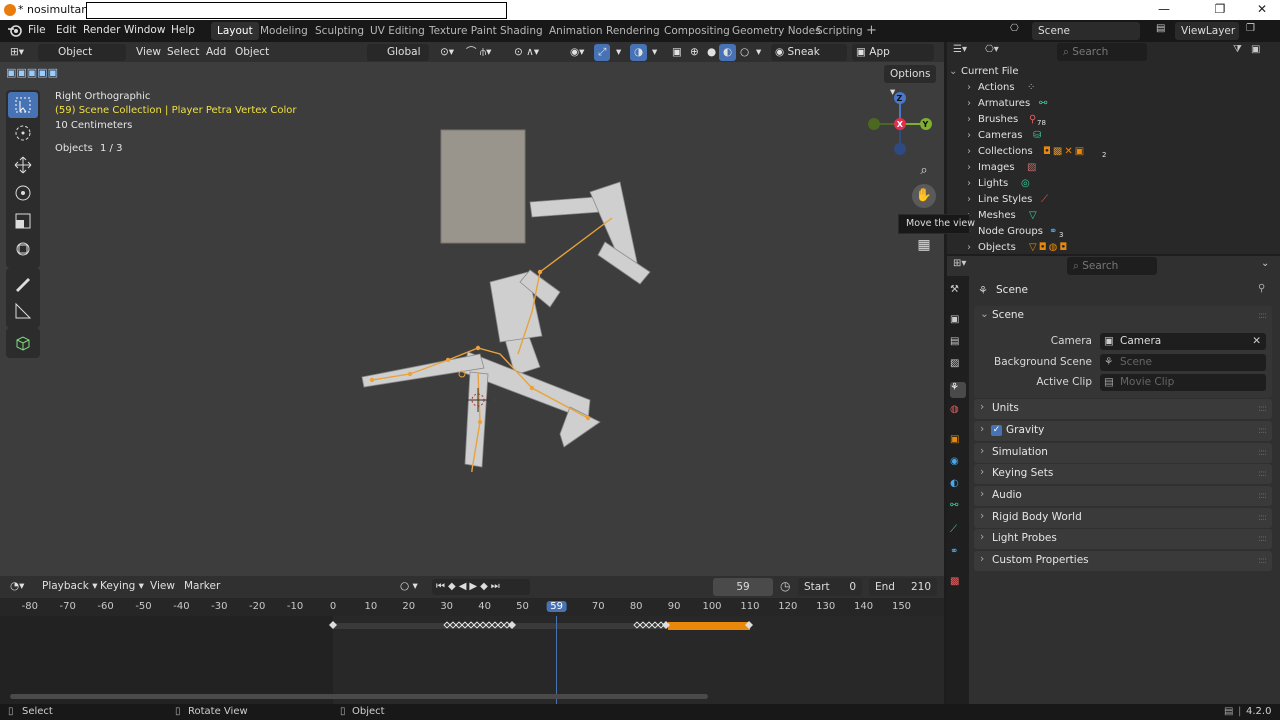  What do you see at coordinates (1123, 409) in the screenshot?
I see `units-panel: › Units::::` at bounding box center [1123, 409].